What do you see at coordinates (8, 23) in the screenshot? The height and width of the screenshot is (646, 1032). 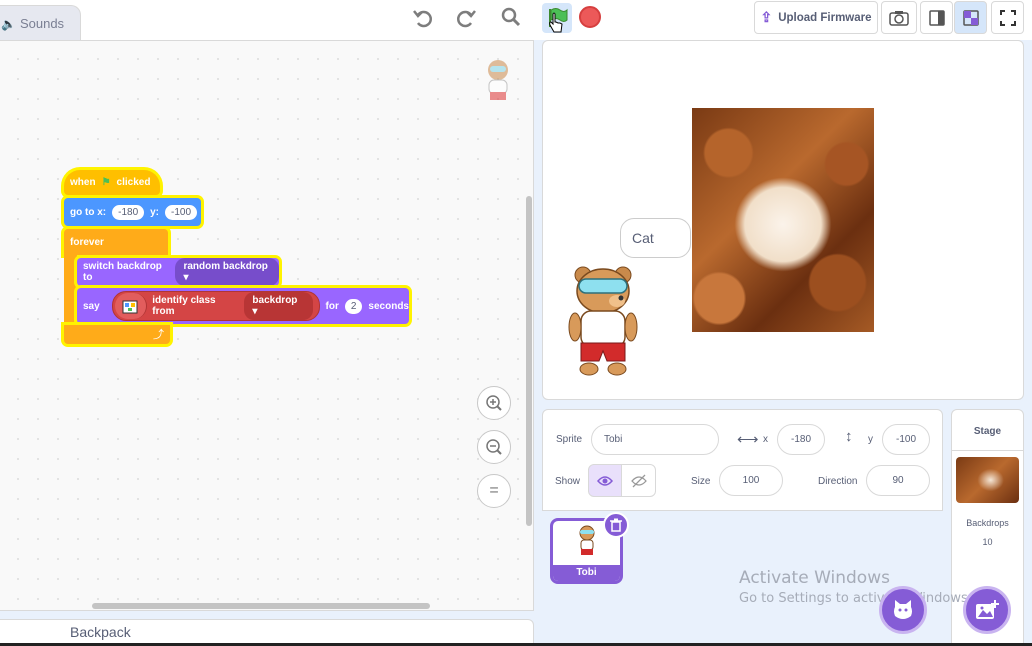 I see `speaker-icon: 🔈` at bounding box center [8, 23].